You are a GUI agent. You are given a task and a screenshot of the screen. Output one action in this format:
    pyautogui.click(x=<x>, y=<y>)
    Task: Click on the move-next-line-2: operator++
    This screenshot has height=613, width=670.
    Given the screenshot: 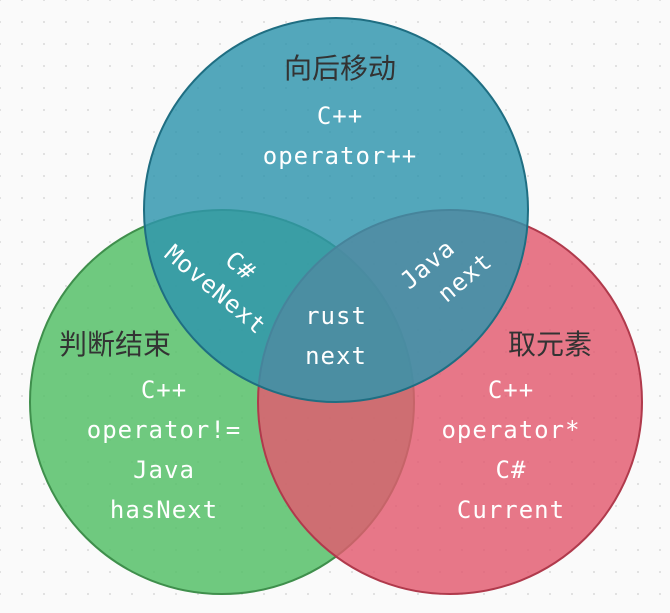 What is the action you would take?
    pyautogui.click(x=340, y=156)
    